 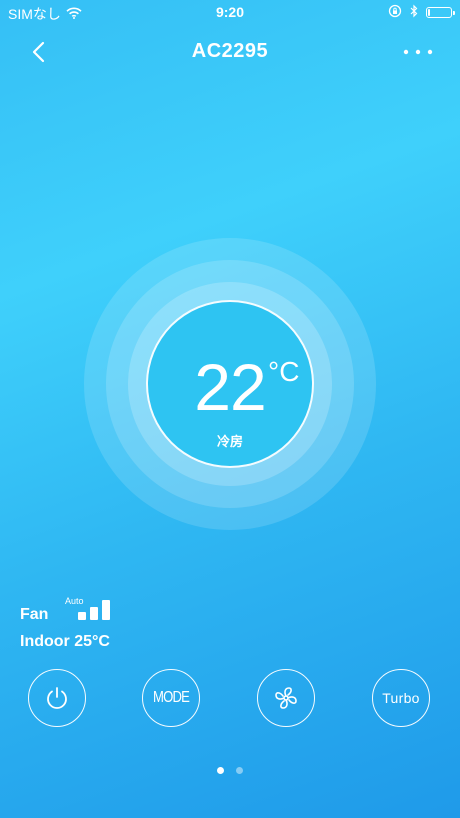 I want to click on temperature-unit: °C, so click(x=284, y=371).